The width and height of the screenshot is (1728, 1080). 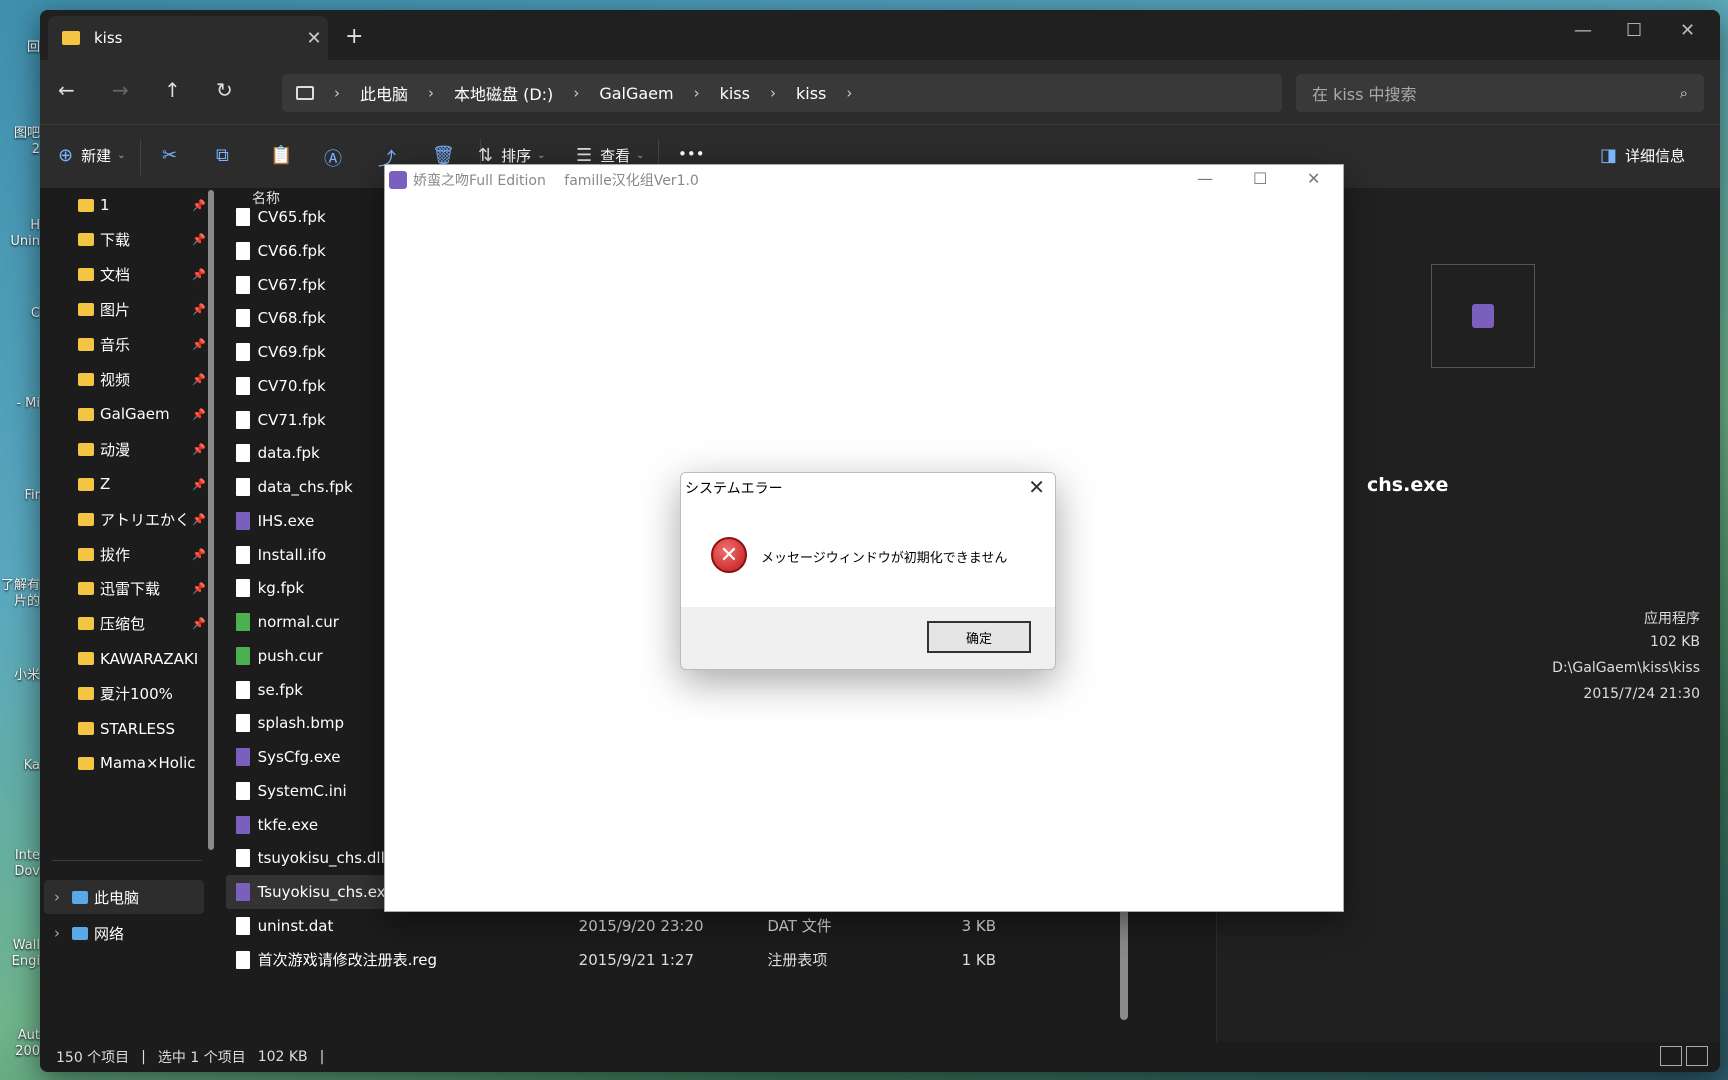 What do you see at coordinates (354, 36) in the screenshot?
I see `new-tab-button: +` at bounding box center [354, 36].